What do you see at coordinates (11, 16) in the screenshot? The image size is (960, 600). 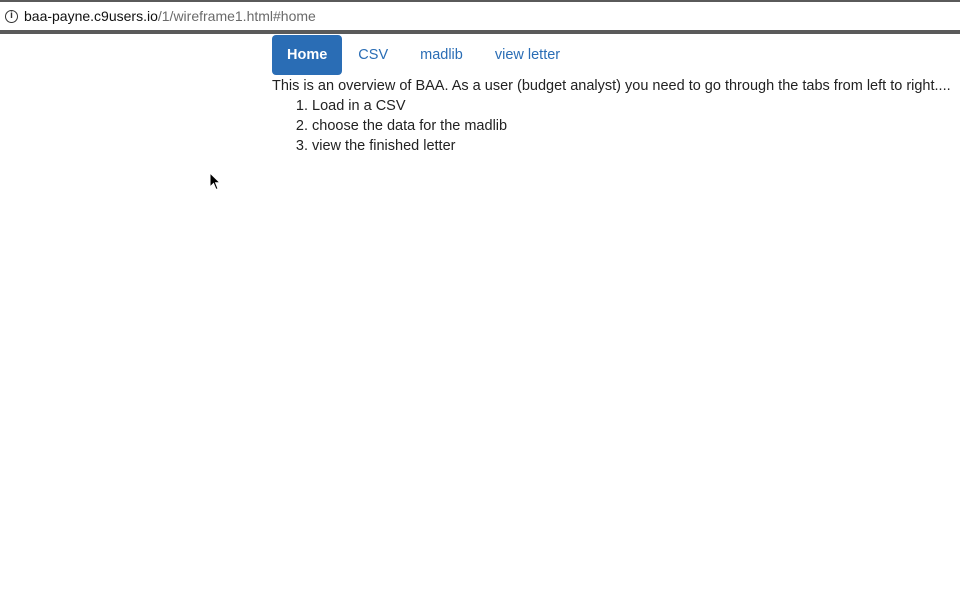 I see `info-icon: i` at bounding box center [11, 16].